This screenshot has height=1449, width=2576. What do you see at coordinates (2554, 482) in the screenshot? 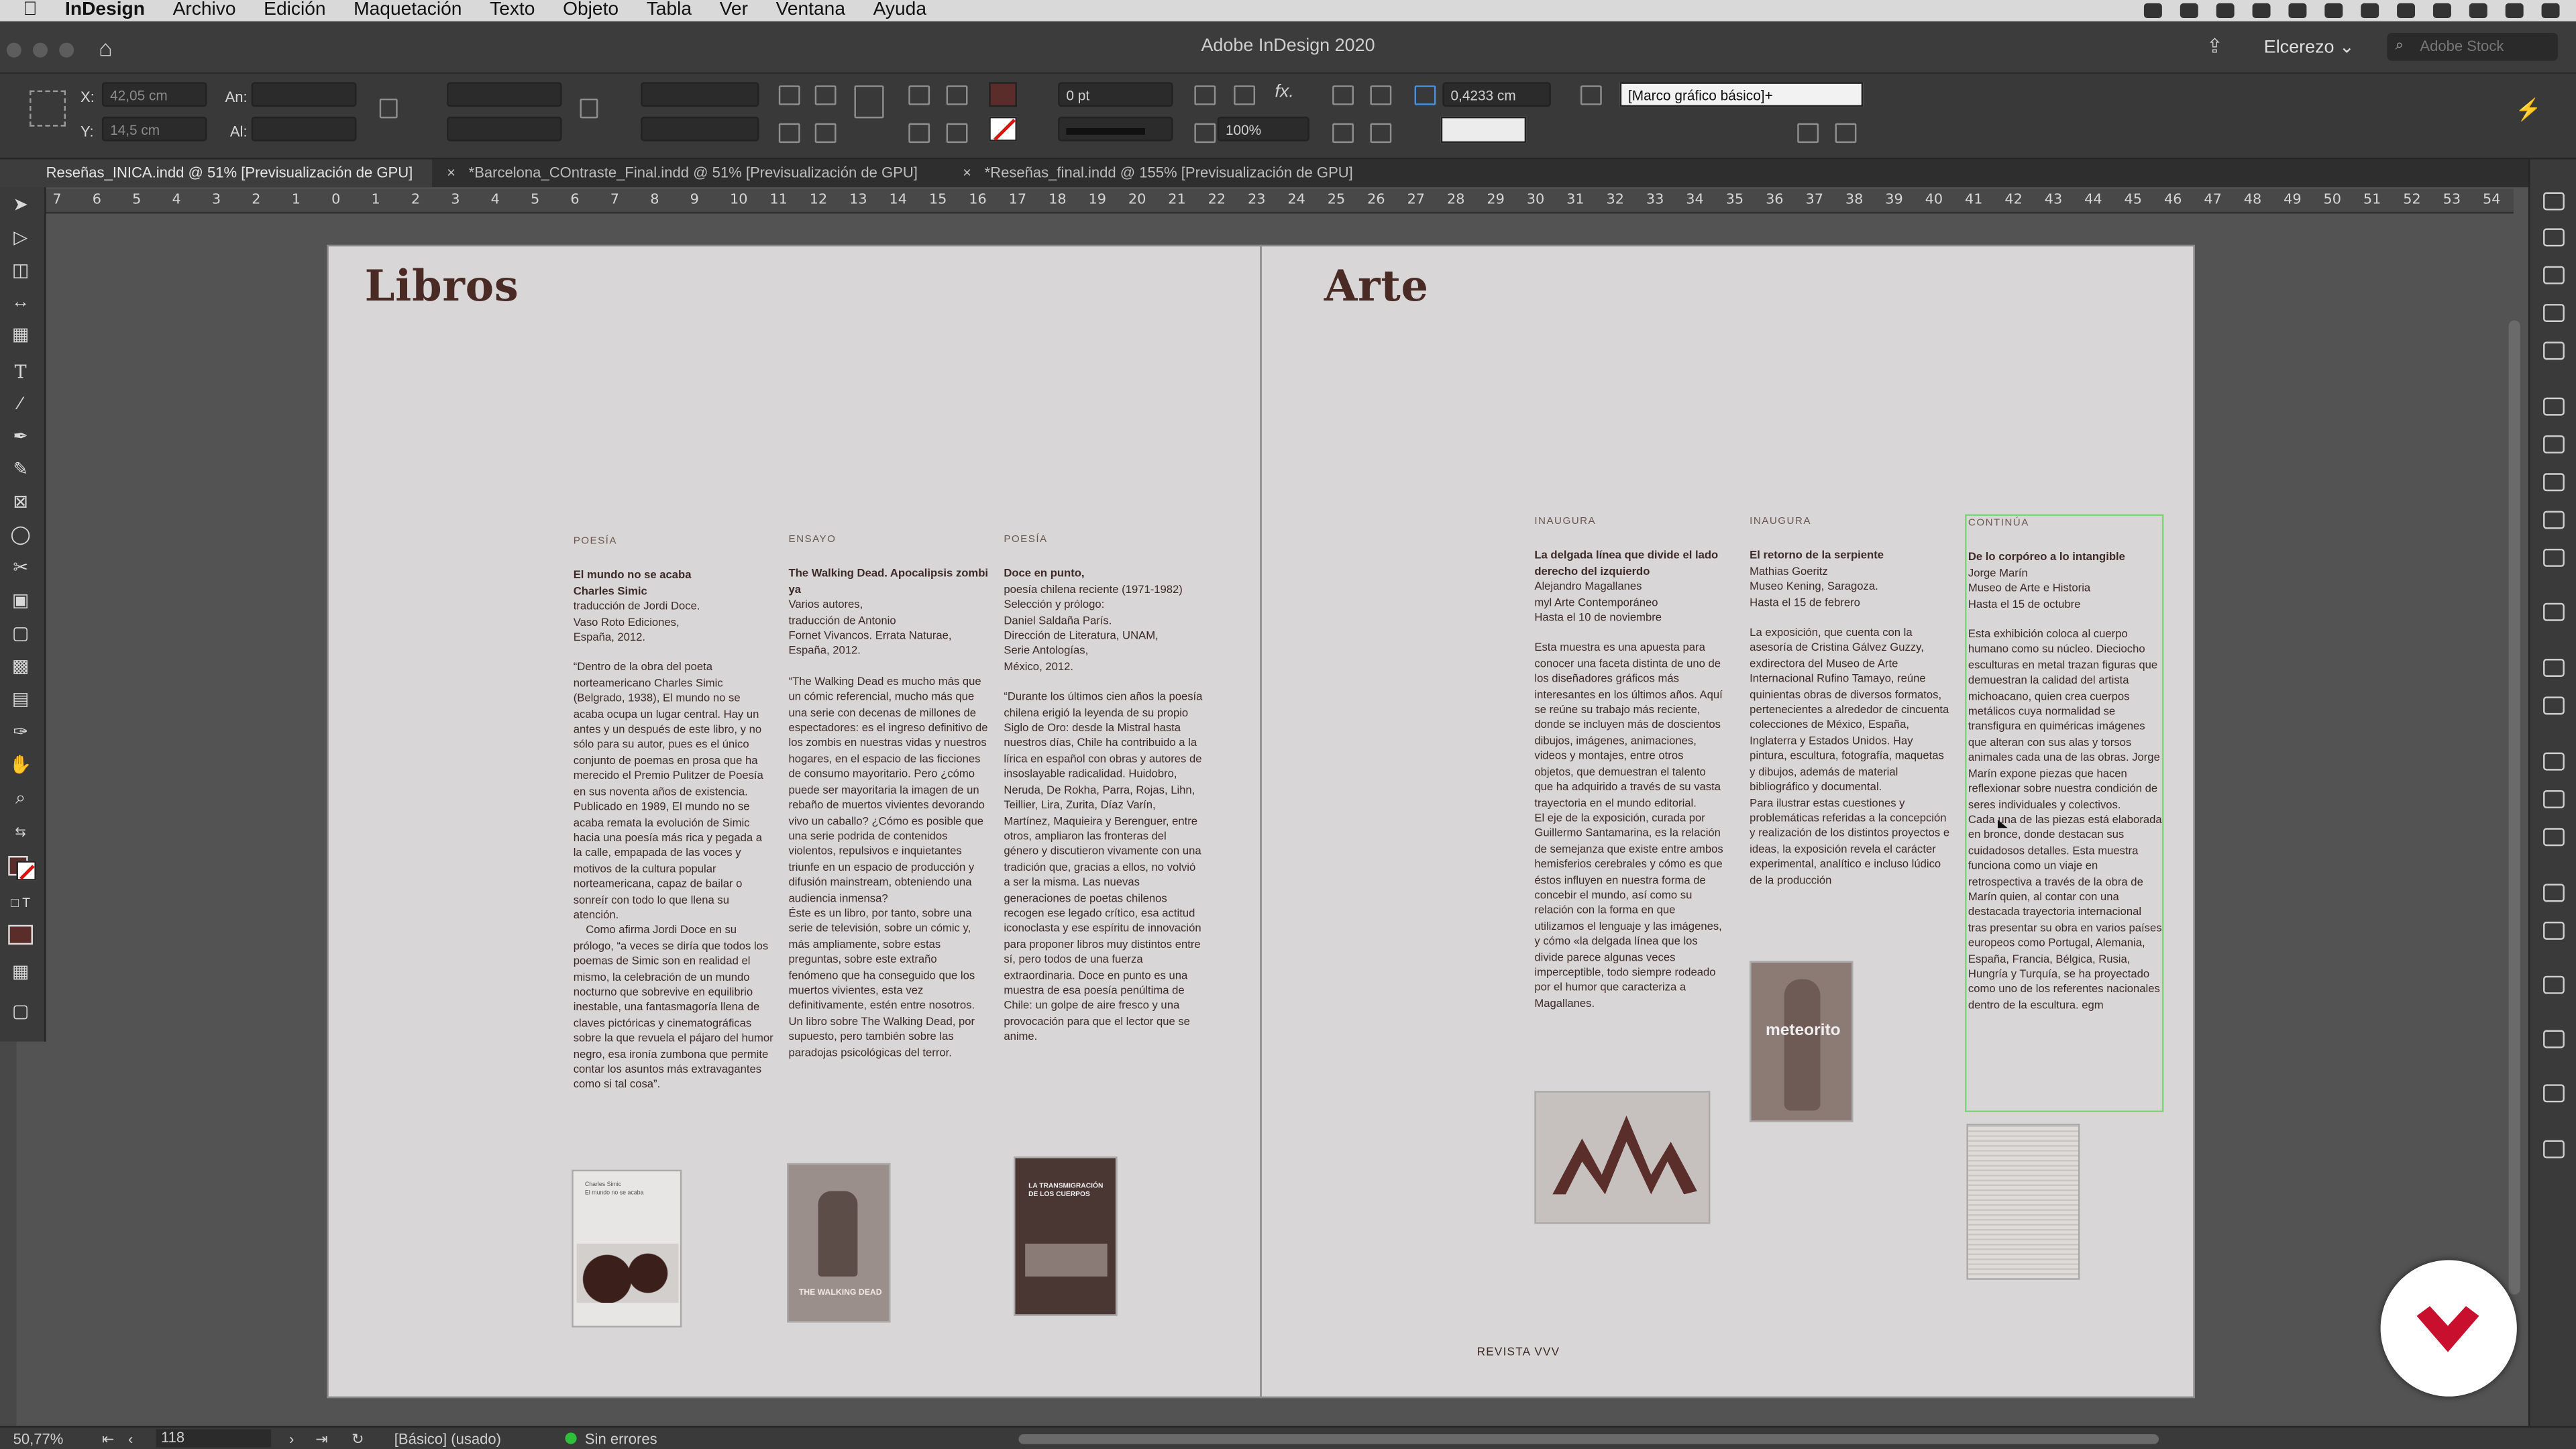
I see `object-styles-icon` at bounding box center [2554, 482].